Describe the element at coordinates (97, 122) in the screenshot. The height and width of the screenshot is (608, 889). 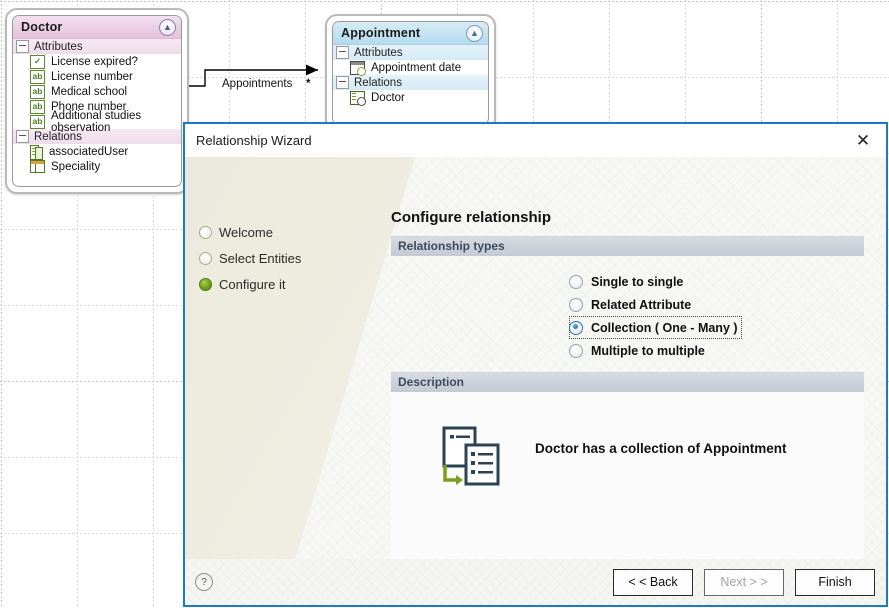
I see `attribute-row: ab Additional studies observation` at that location.